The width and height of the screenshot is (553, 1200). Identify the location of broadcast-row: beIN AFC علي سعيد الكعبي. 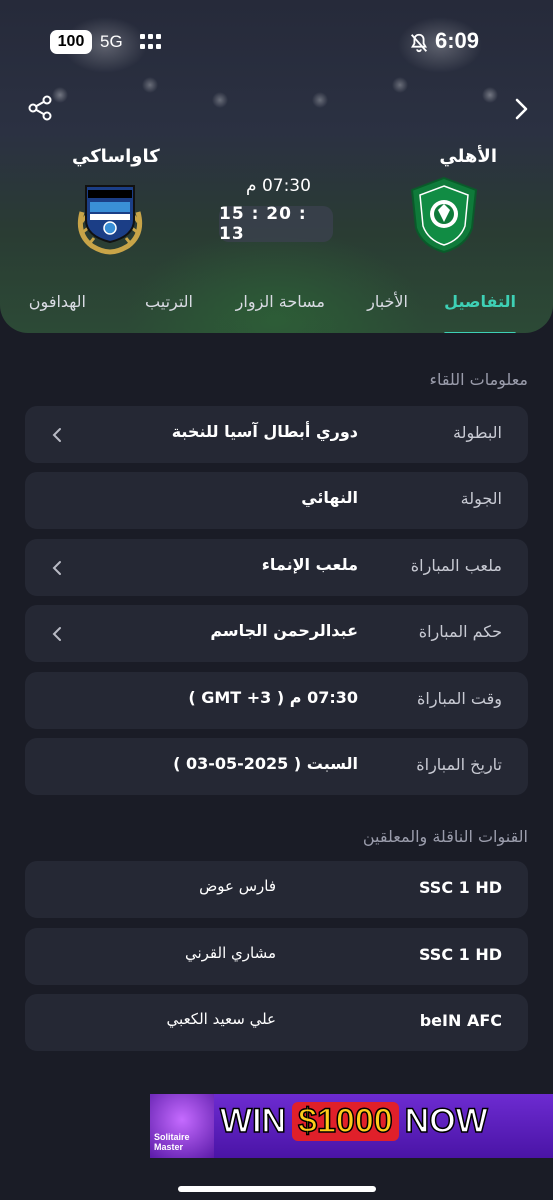
(276, 1022).